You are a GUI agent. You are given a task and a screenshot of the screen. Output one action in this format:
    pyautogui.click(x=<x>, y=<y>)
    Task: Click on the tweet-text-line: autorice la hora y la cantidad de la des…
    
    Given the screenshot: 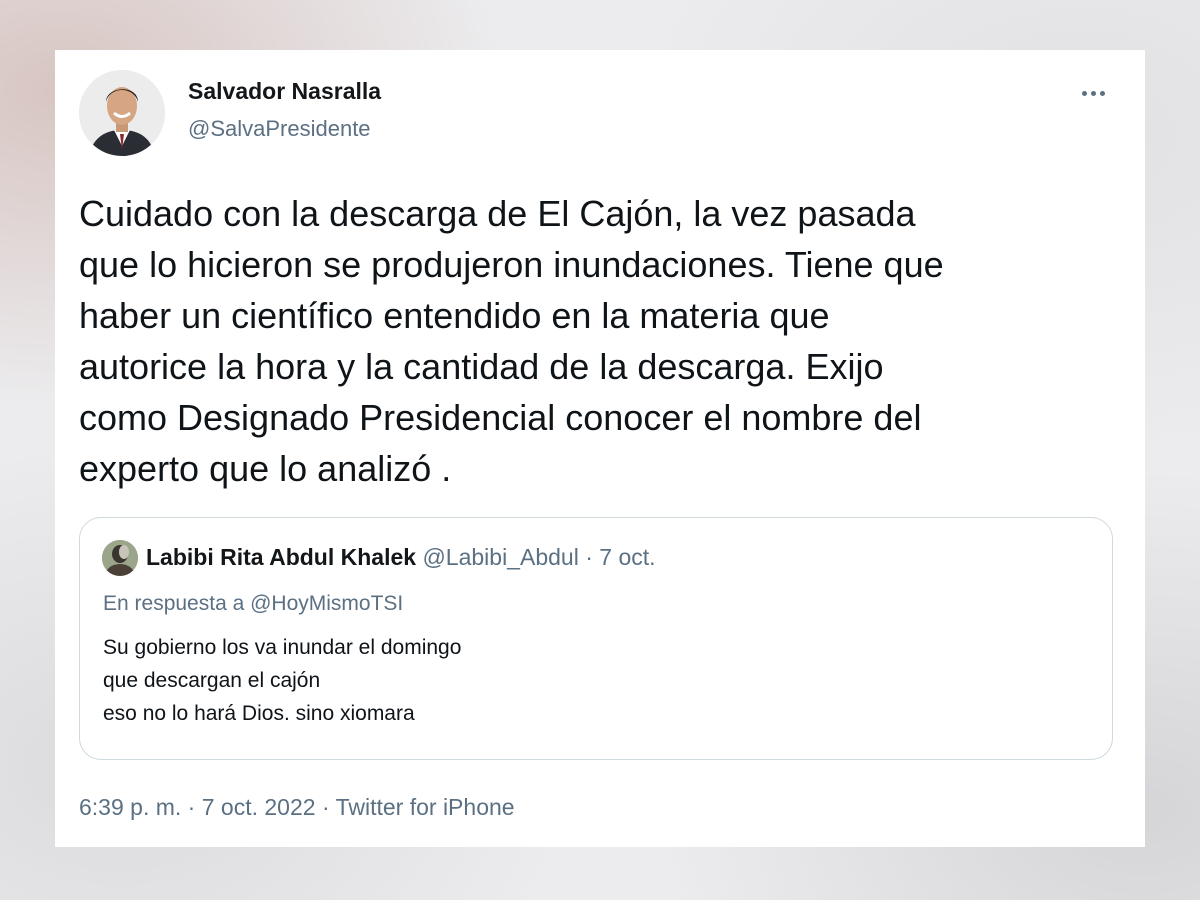 What is the action you would take?
    pyautogui.click(x=481, y=366)
    